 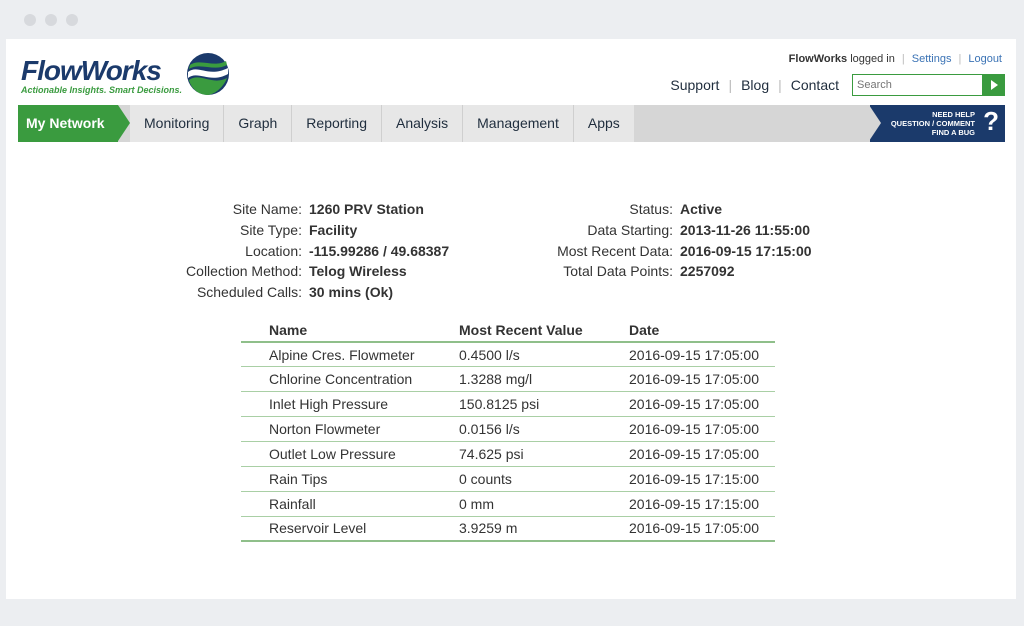 I want to click on logout-link: Logout, so click(x=985, y=59).